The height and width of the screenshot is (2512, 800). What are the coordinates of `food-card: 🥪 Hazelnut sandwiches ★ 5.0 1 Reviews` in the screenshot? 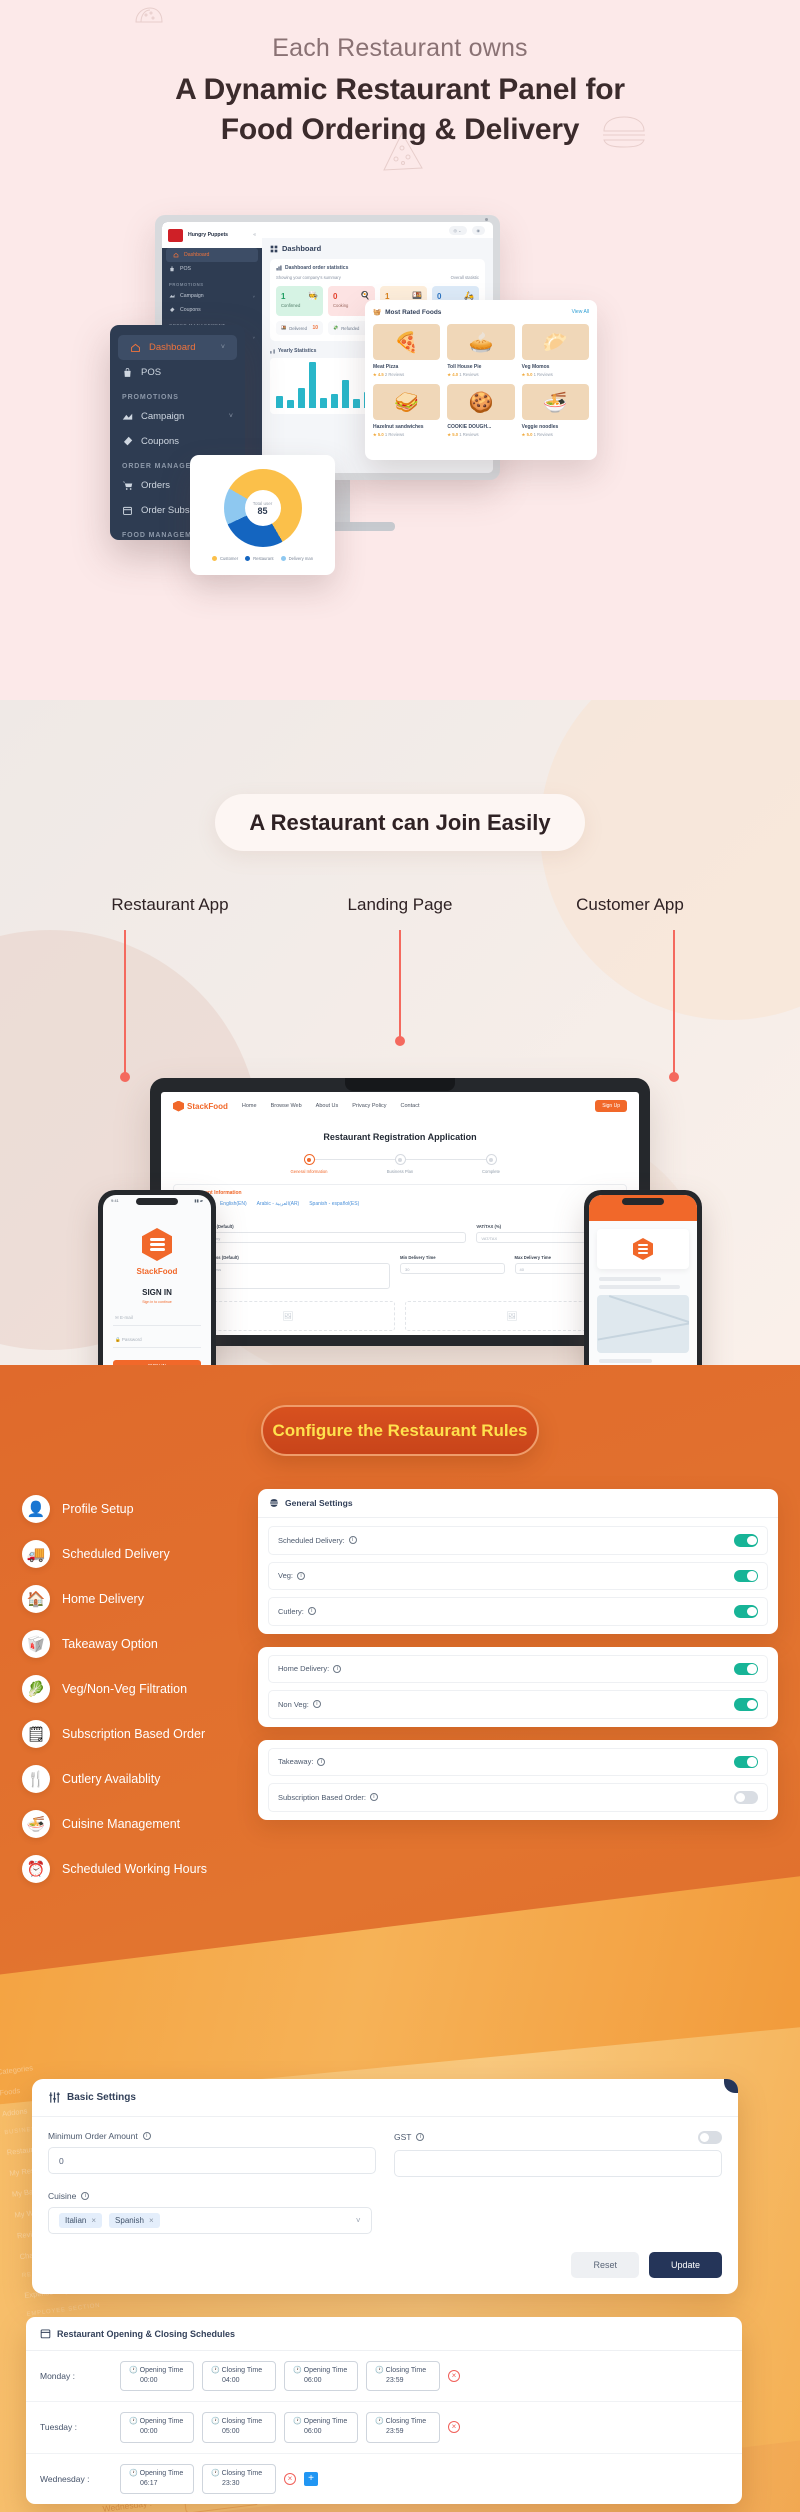 It's located at (407, 410).